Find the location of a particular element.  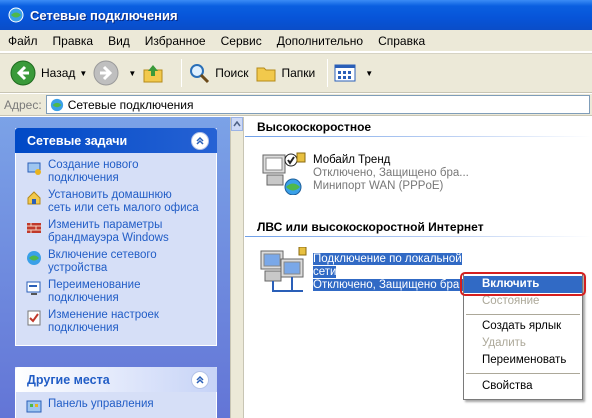

task-firewall-settings: Изменить параметры брандмауэра Windows is located at coordinates (117, 232).